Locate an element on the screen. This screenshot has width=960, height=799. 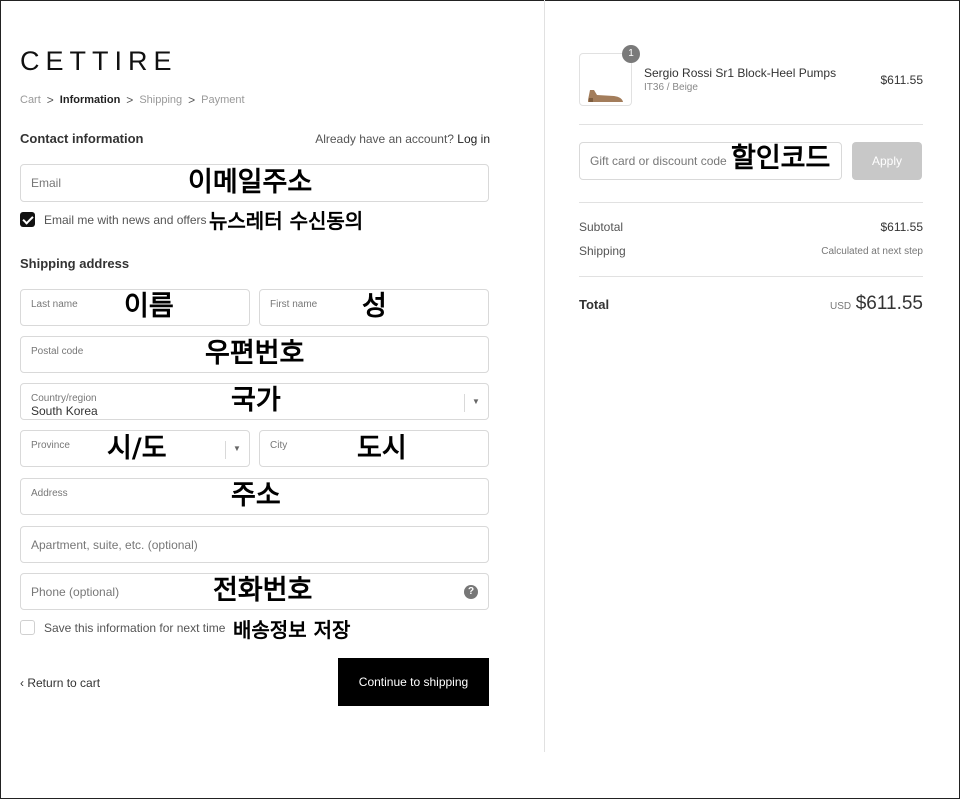
product-variant: IT36 / Beige is located at coordinates (671, 87).